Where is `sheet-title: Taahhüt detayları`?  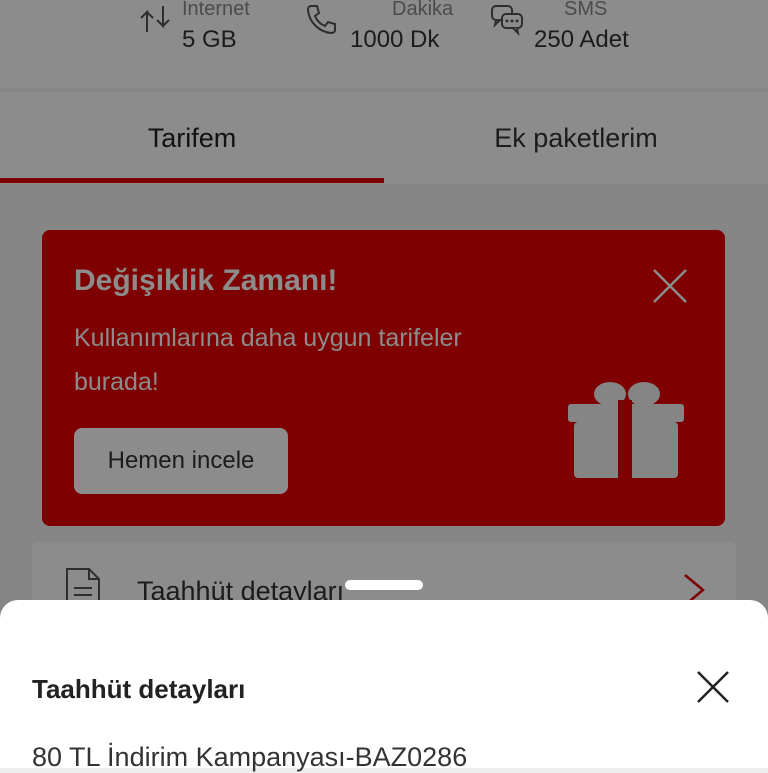
sheet-title: Taahhüt detayları is located at coordinates (139, 689).